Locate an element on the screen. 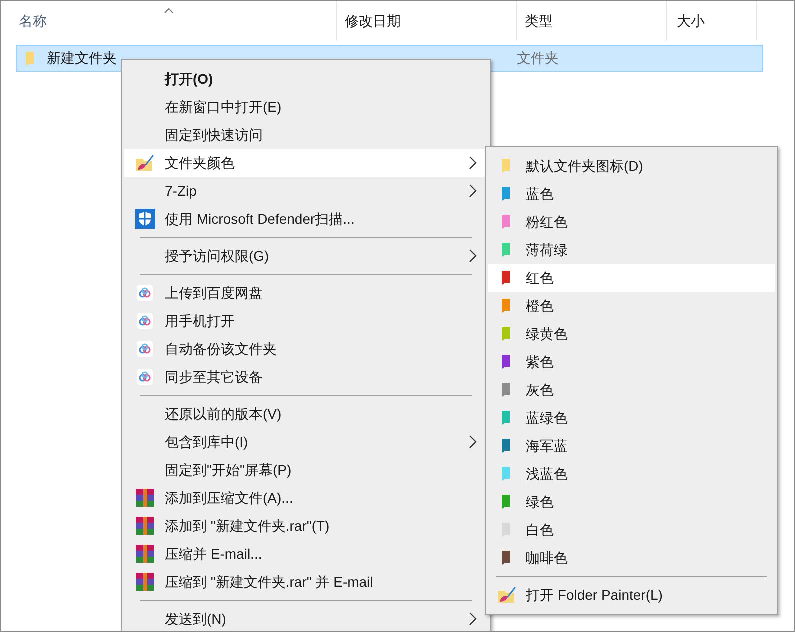 The image size is (795, 632). menu-item: 文件夹颜色 is located at coordinates (306, 163).